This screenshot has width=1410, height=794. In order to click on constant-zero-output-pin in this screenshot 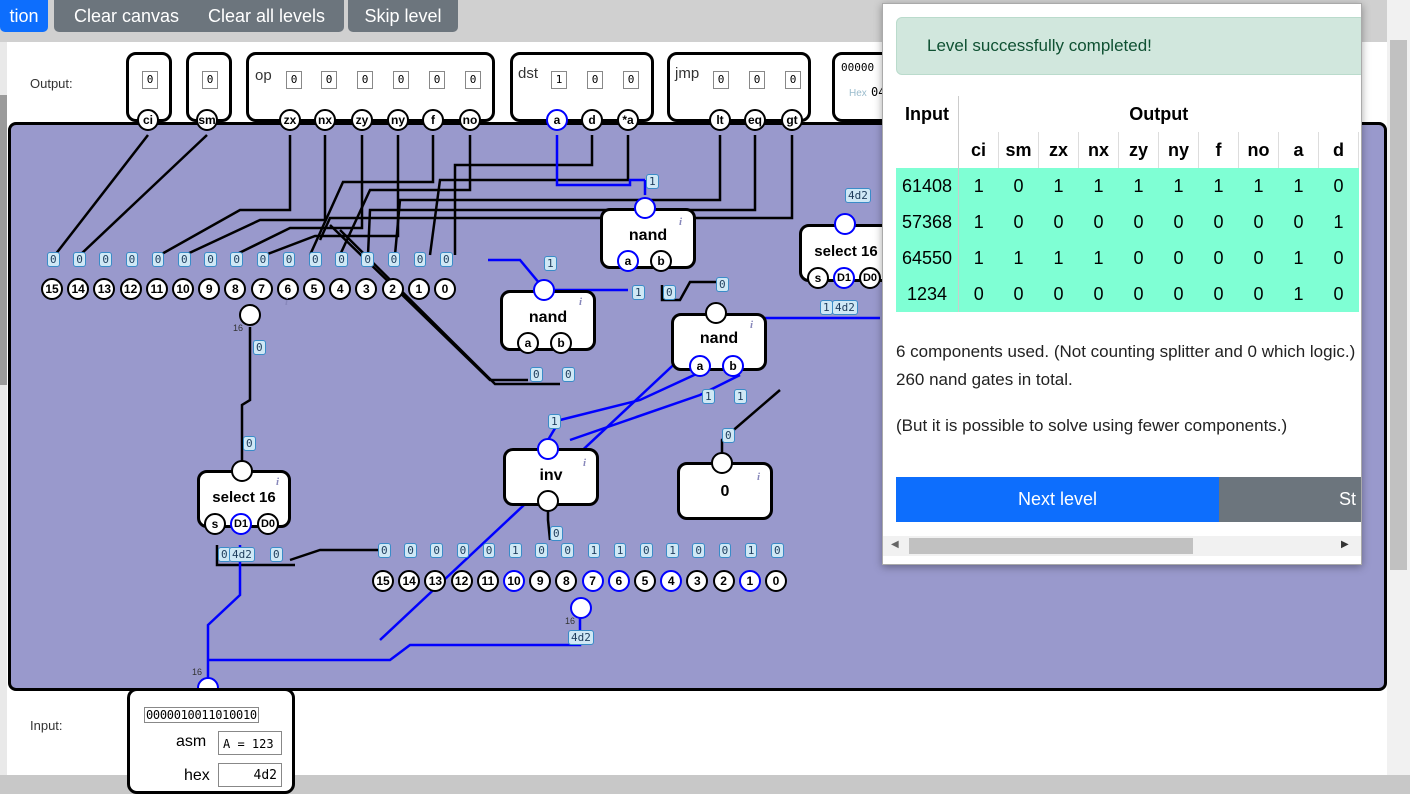, I will do `click(722, 463)`.